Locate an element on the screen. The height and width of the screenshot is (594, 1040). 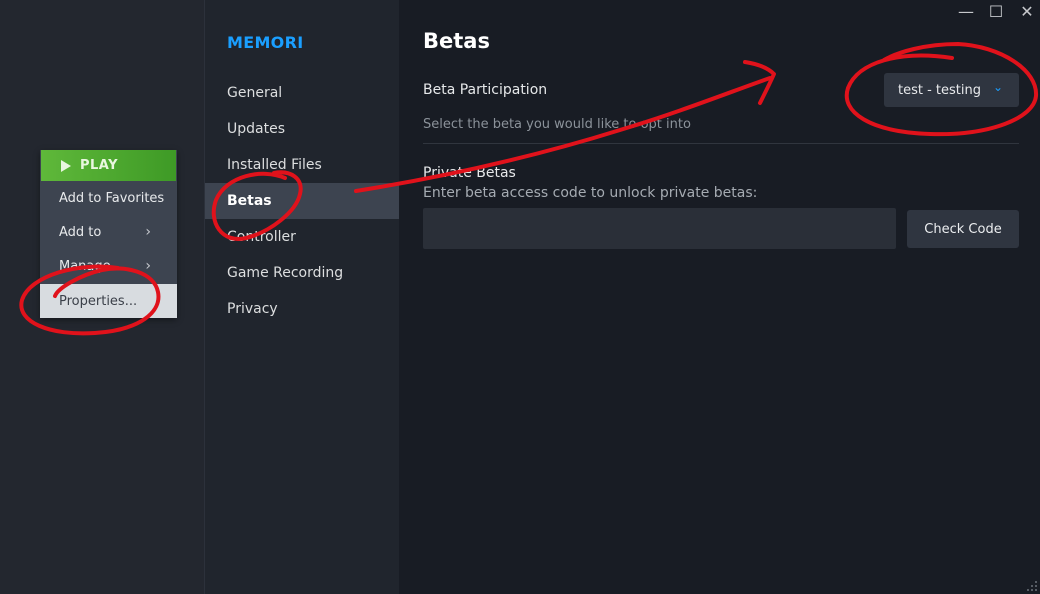
private-betas-label: Private Betas is located at coordinates (469, 173).